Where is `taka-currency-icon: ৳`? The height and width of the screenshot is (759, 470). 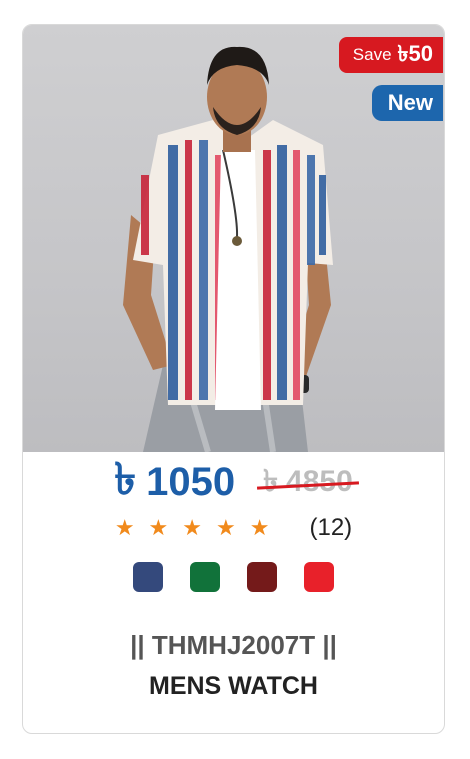 taka-currency-icon: ৳ is located at coordinates (125, 479).